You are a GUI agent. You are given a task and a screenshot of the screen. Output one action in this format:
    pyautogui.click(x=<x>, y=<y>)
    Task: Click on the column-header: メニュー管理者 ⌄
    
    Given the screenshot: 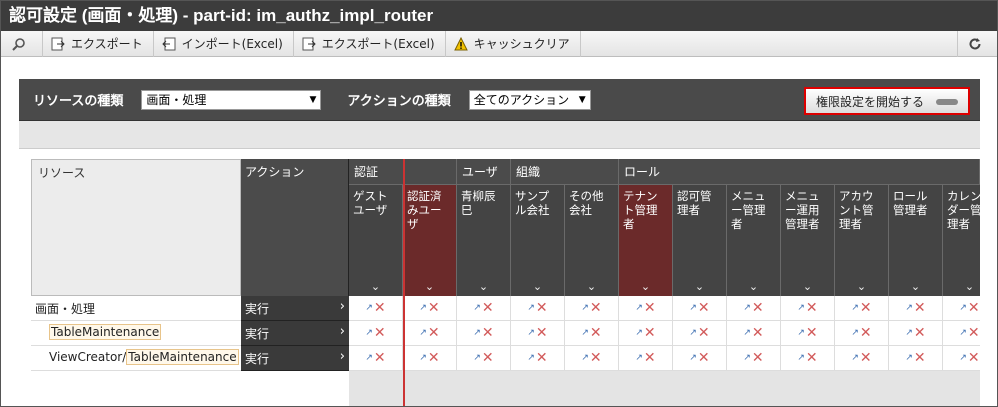 What is the action you would take?
    pyautogui.click(x=754, y=240)
    